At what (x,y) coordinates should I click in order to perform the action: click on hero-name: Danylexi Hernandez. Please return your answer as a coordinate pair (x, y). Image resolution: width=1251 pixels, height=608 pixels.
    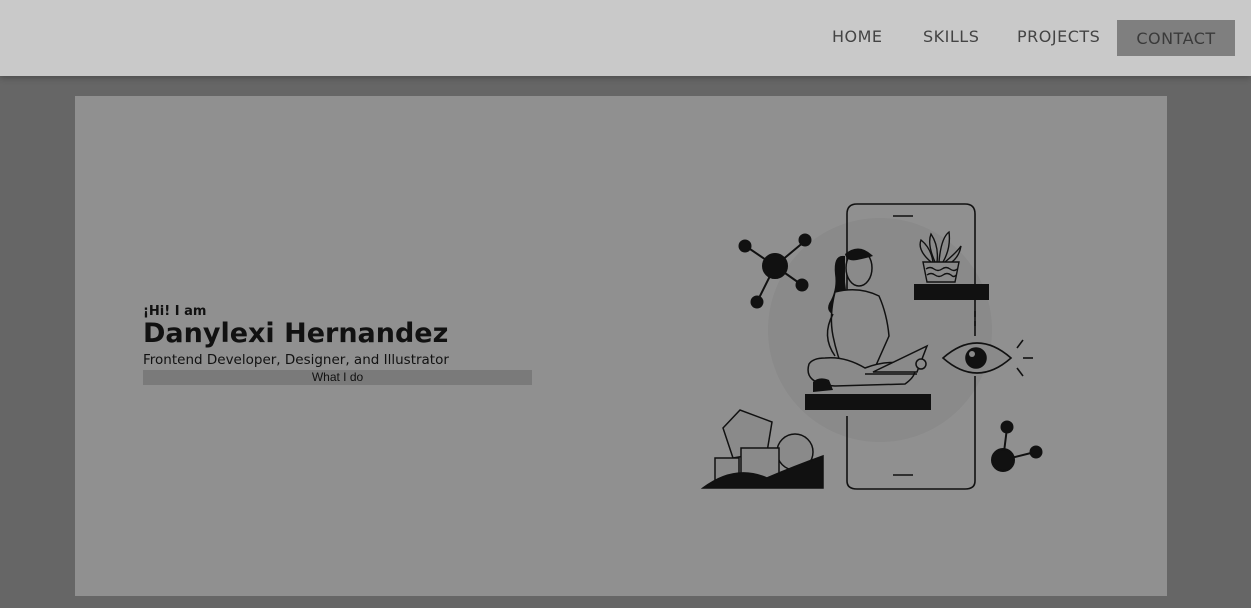
    Looking at the image, I should click on (296, 333).